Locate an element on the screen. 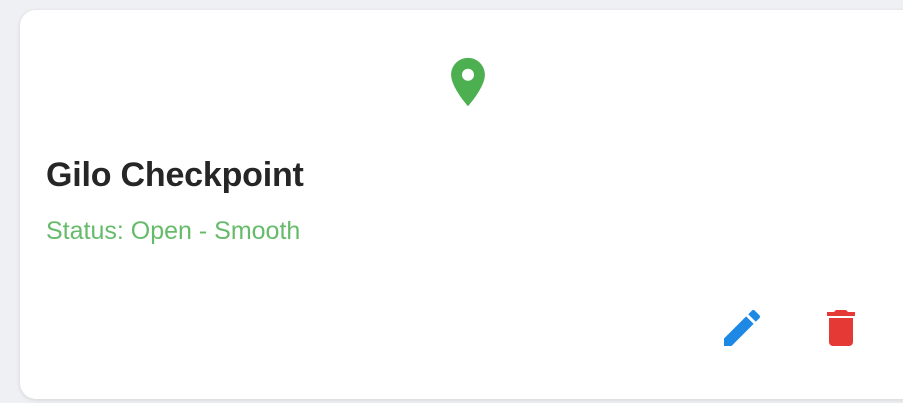  edit-button is located at coordinates (742, 328).